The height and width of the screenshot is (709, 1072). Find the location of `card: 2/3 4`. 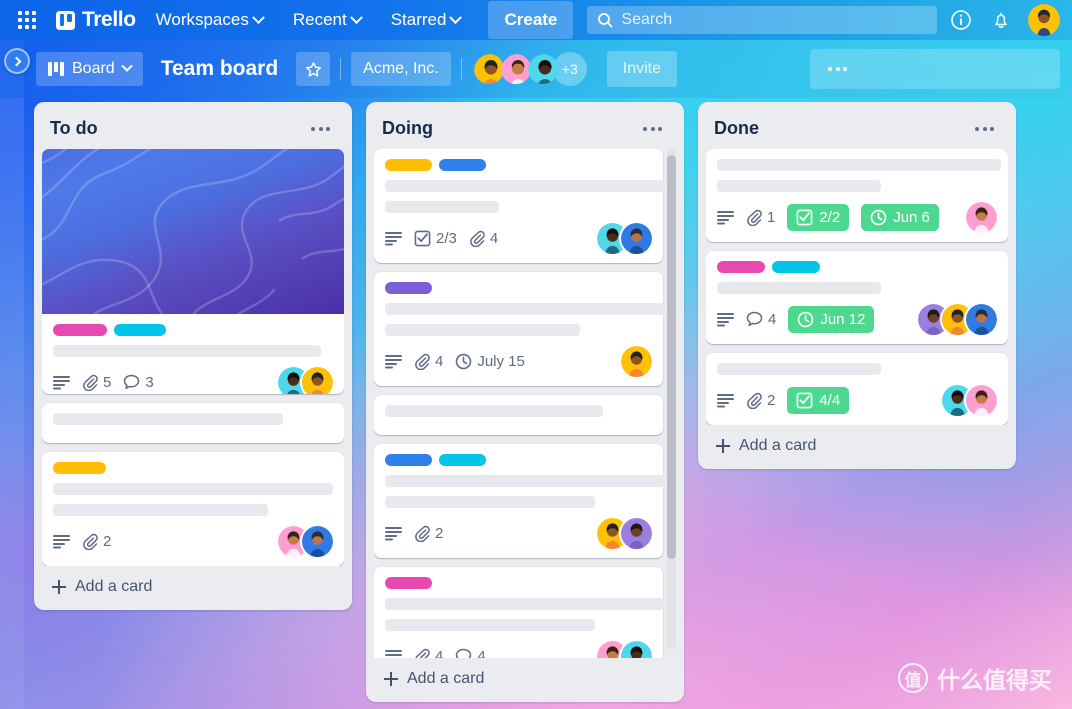

card: 2/3 4 is located at coordinates (519, 206).